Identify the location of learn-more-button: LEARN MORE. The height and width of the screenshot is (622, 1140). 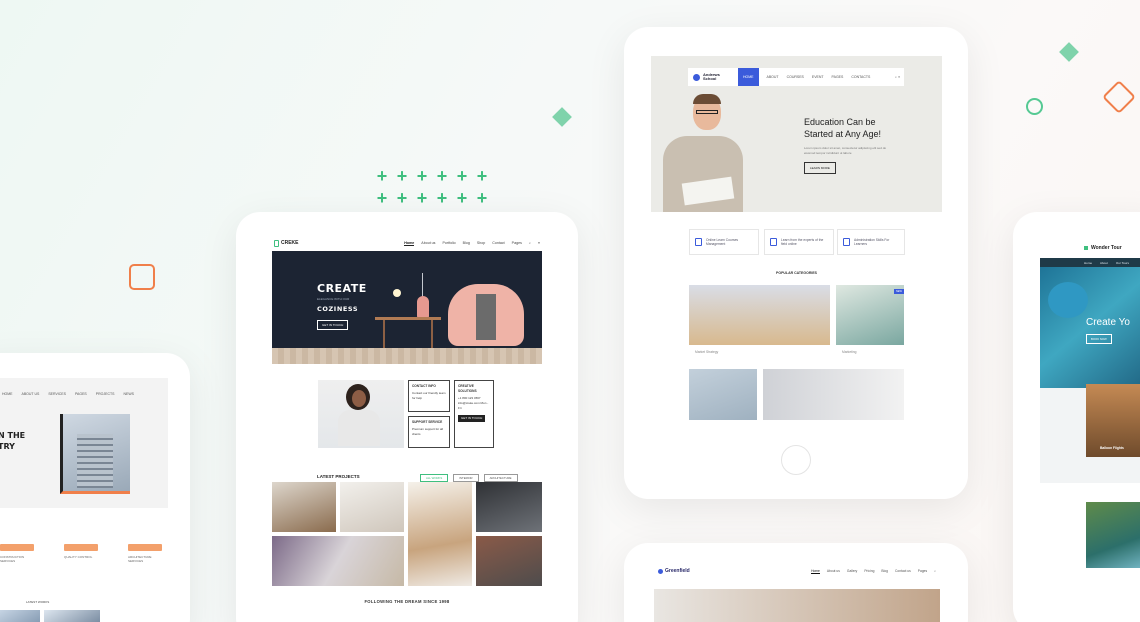
(820, 168).